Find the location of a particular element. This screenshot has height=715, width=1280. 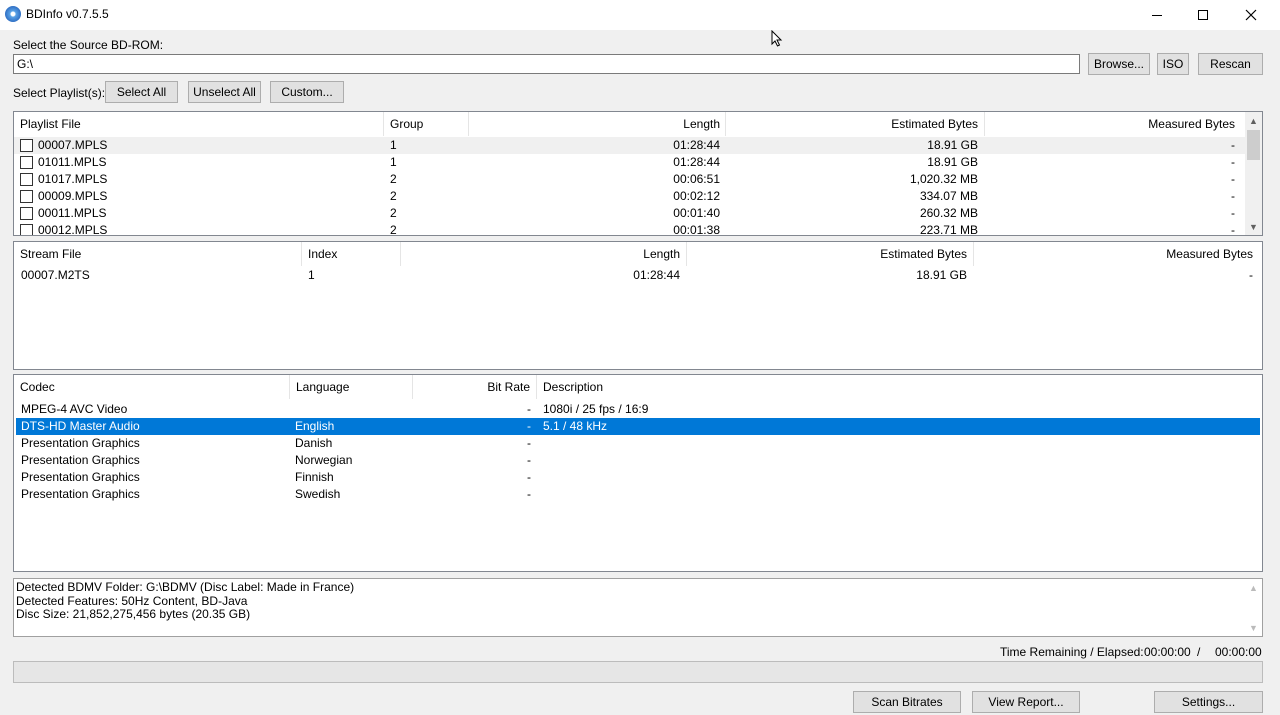

playlist-row: 00009.MPLS 2 00:02:12 334.07 MB - is located at coordinates (629, 196).